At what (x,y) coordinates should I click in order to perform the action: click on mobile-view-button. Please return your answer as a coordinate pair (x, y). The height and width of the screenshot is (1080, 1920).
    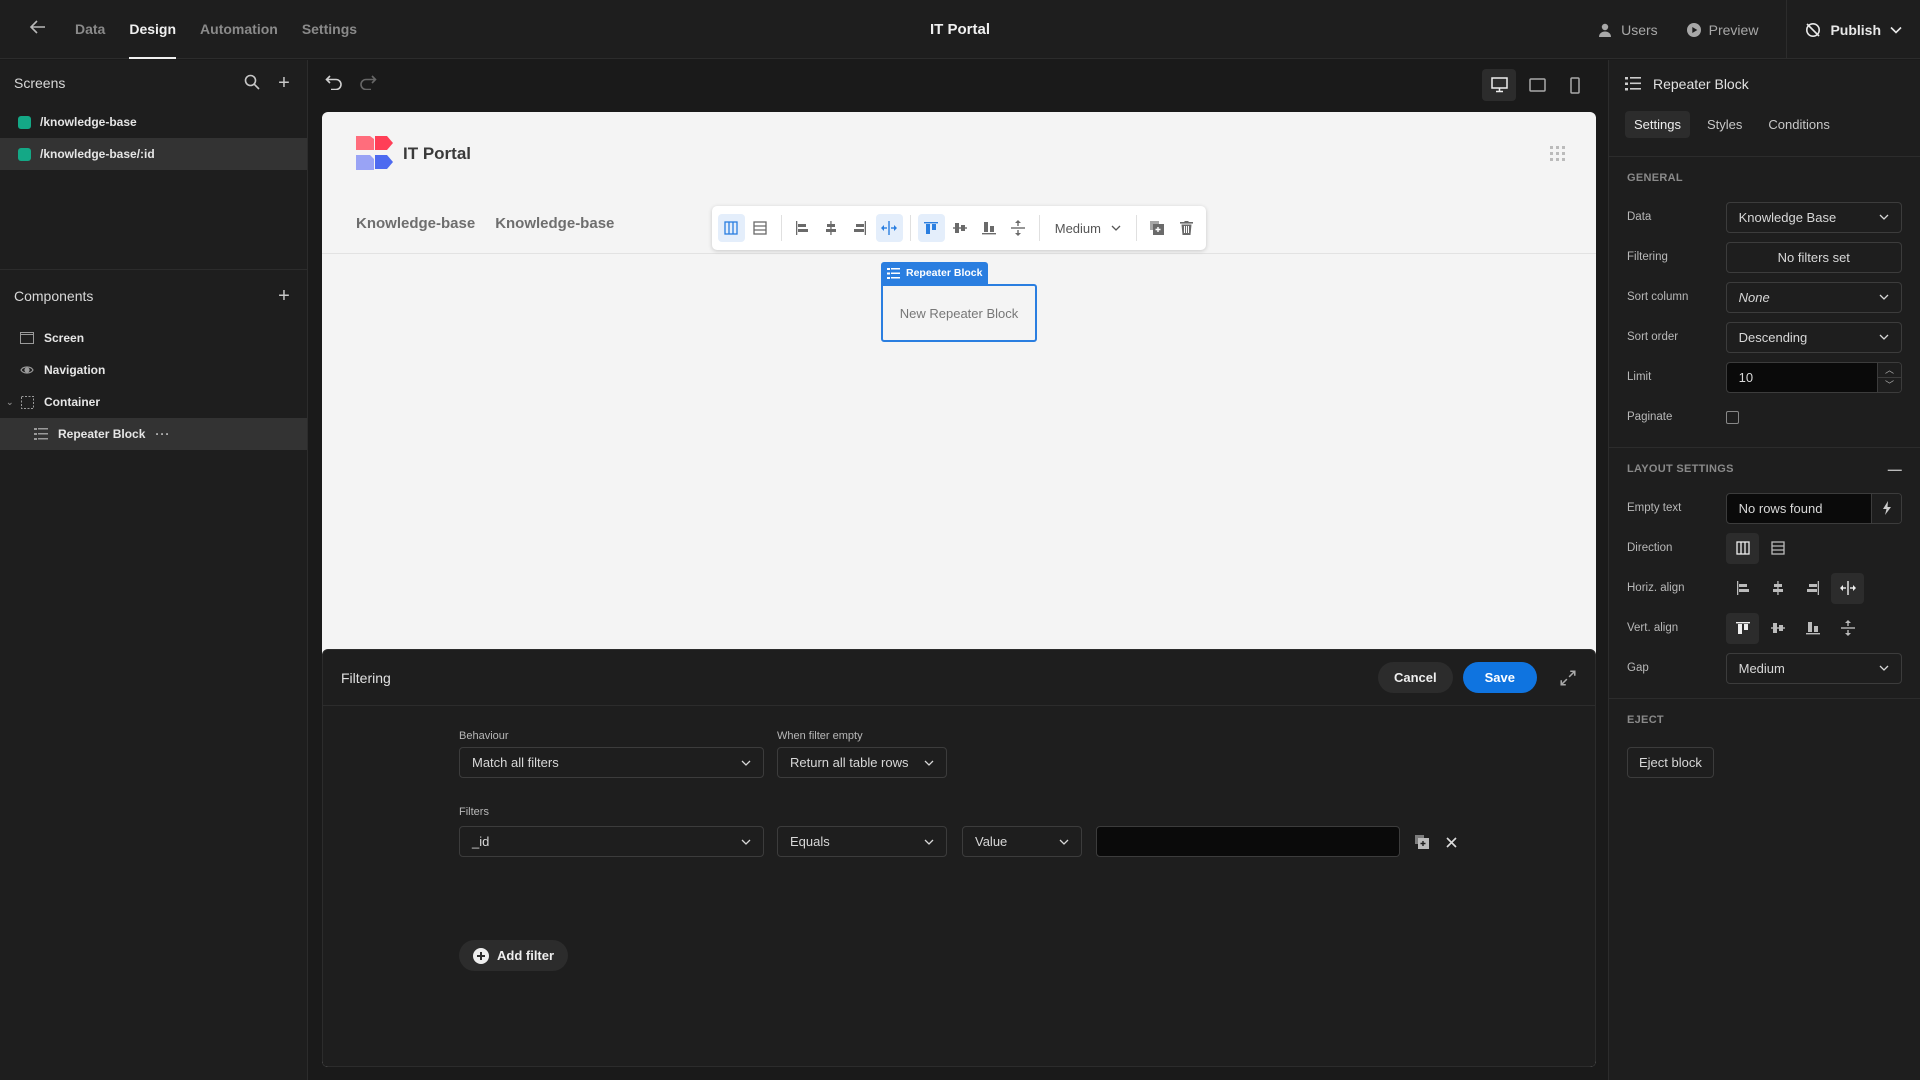
    Looking at the image, I should click on (1575, 85).